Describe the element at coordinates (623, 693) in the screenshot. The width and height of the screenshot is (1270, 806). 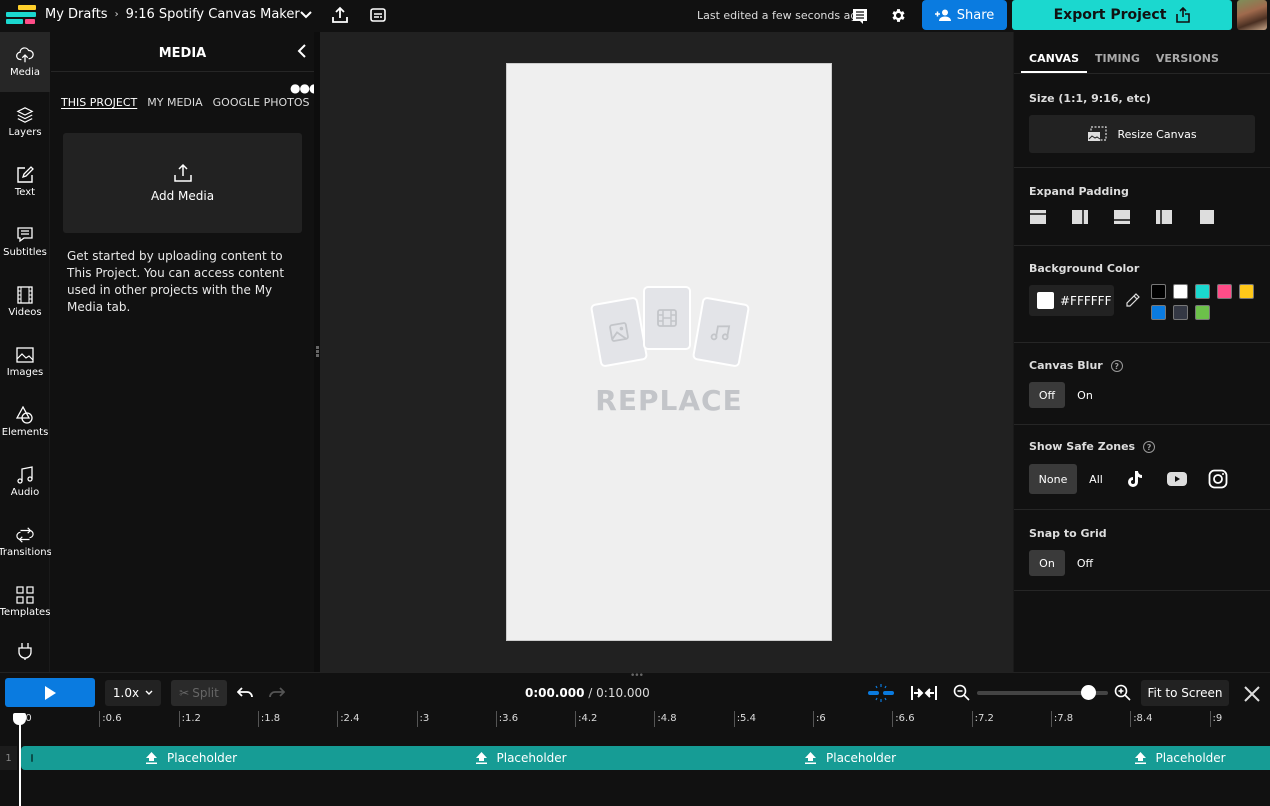
I see `total-time: 0:10.000` at that location.